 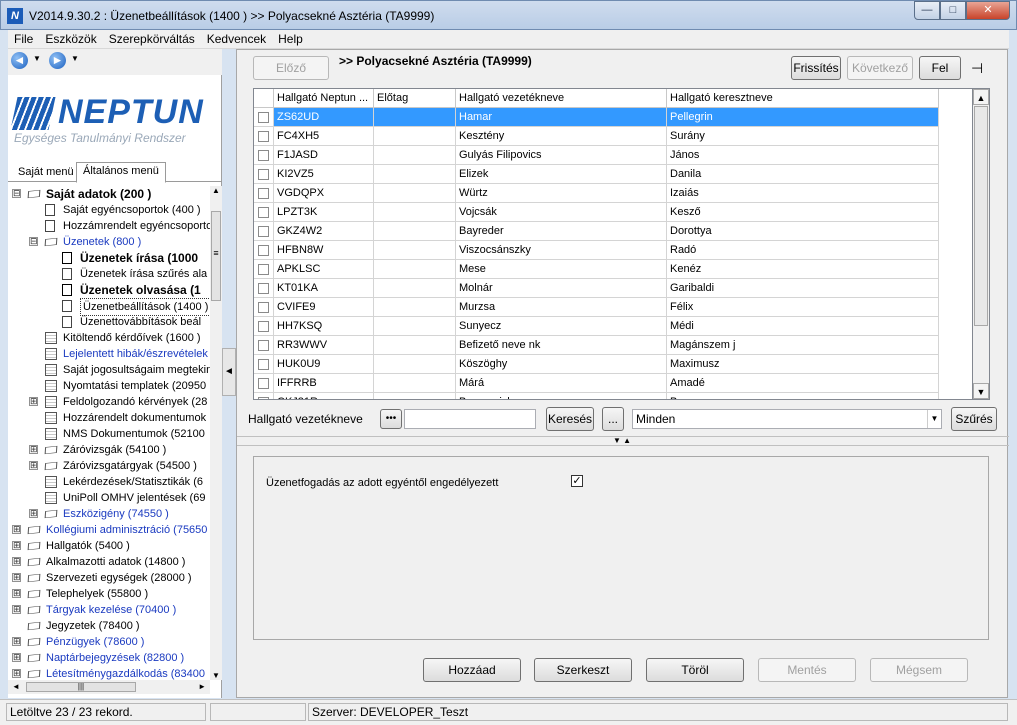 What do you see at coordinates (109, 687) in the screenshot?
I see `tree-horizontal-scrollbar: ◄ ||| ►` at bounding box center [109, 687].